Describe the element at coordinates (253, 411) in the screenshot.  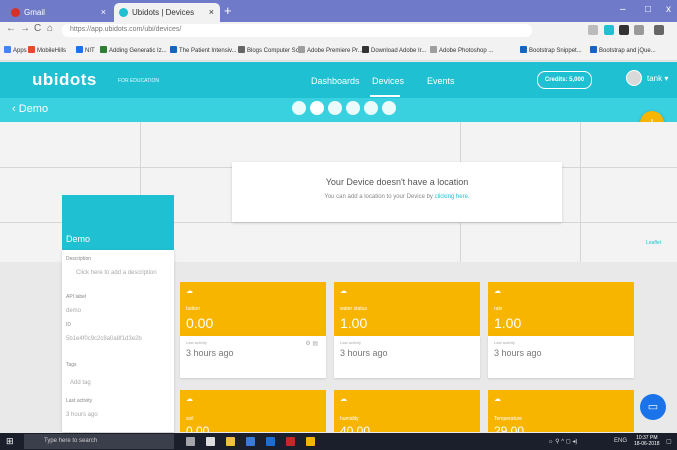
I see `variable-card-soil: ☁ soil 0.00` at that location.